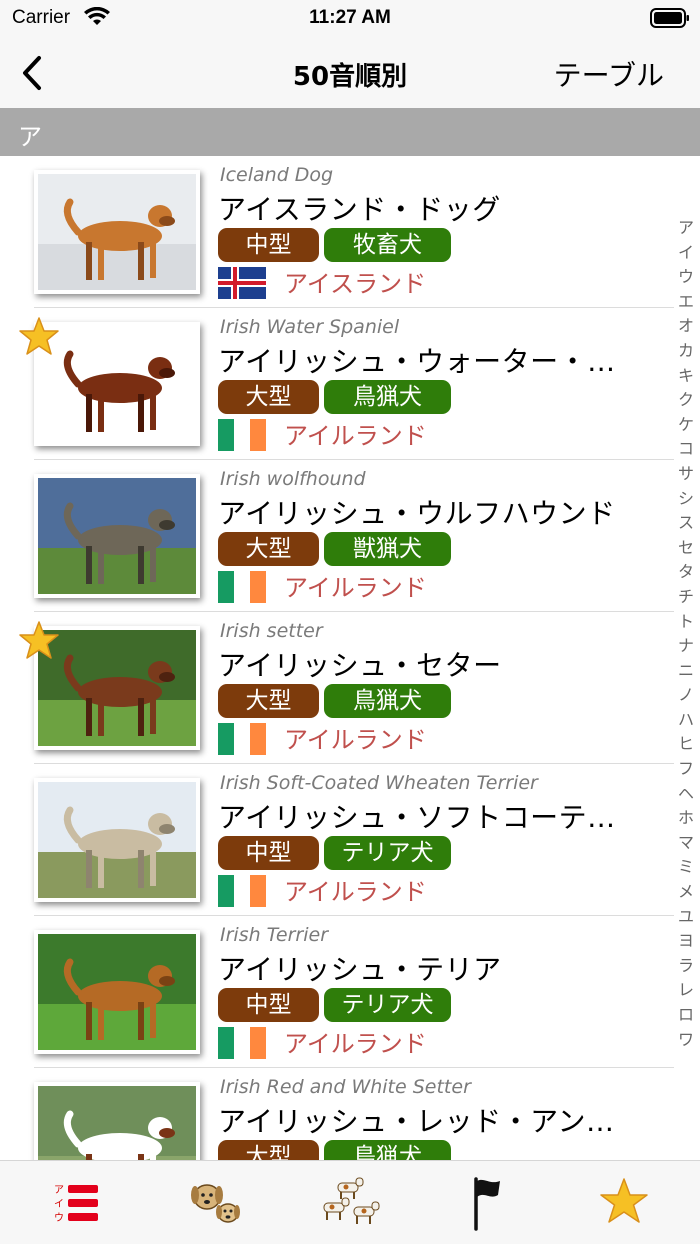 This screenshot has height=1244, width=700. What do you see at coordinates (686, 769) in the screenshot?
I see `index-letter: フ` at bounding box center [686, 769].